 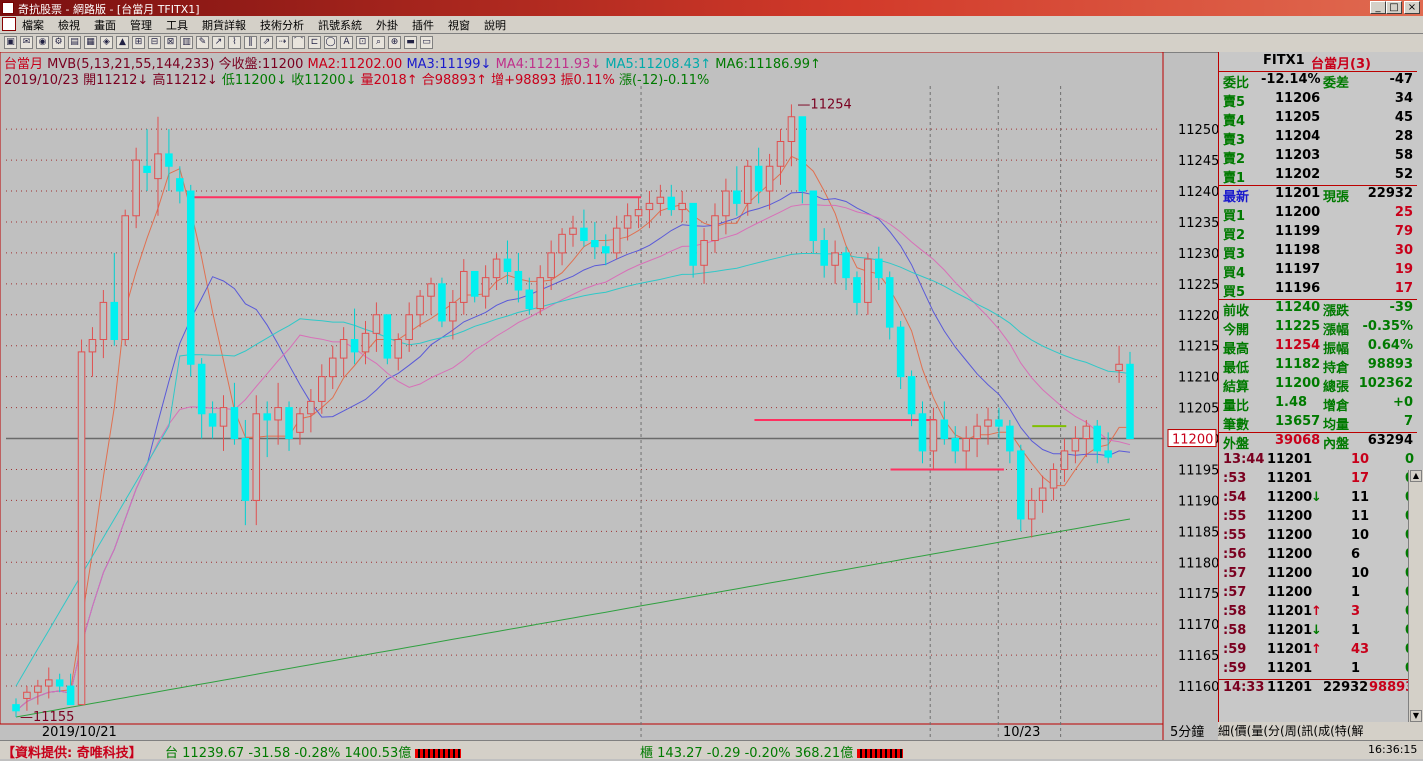 I want to click on zoom-icon: ⌕, so click(x=378, y=42).